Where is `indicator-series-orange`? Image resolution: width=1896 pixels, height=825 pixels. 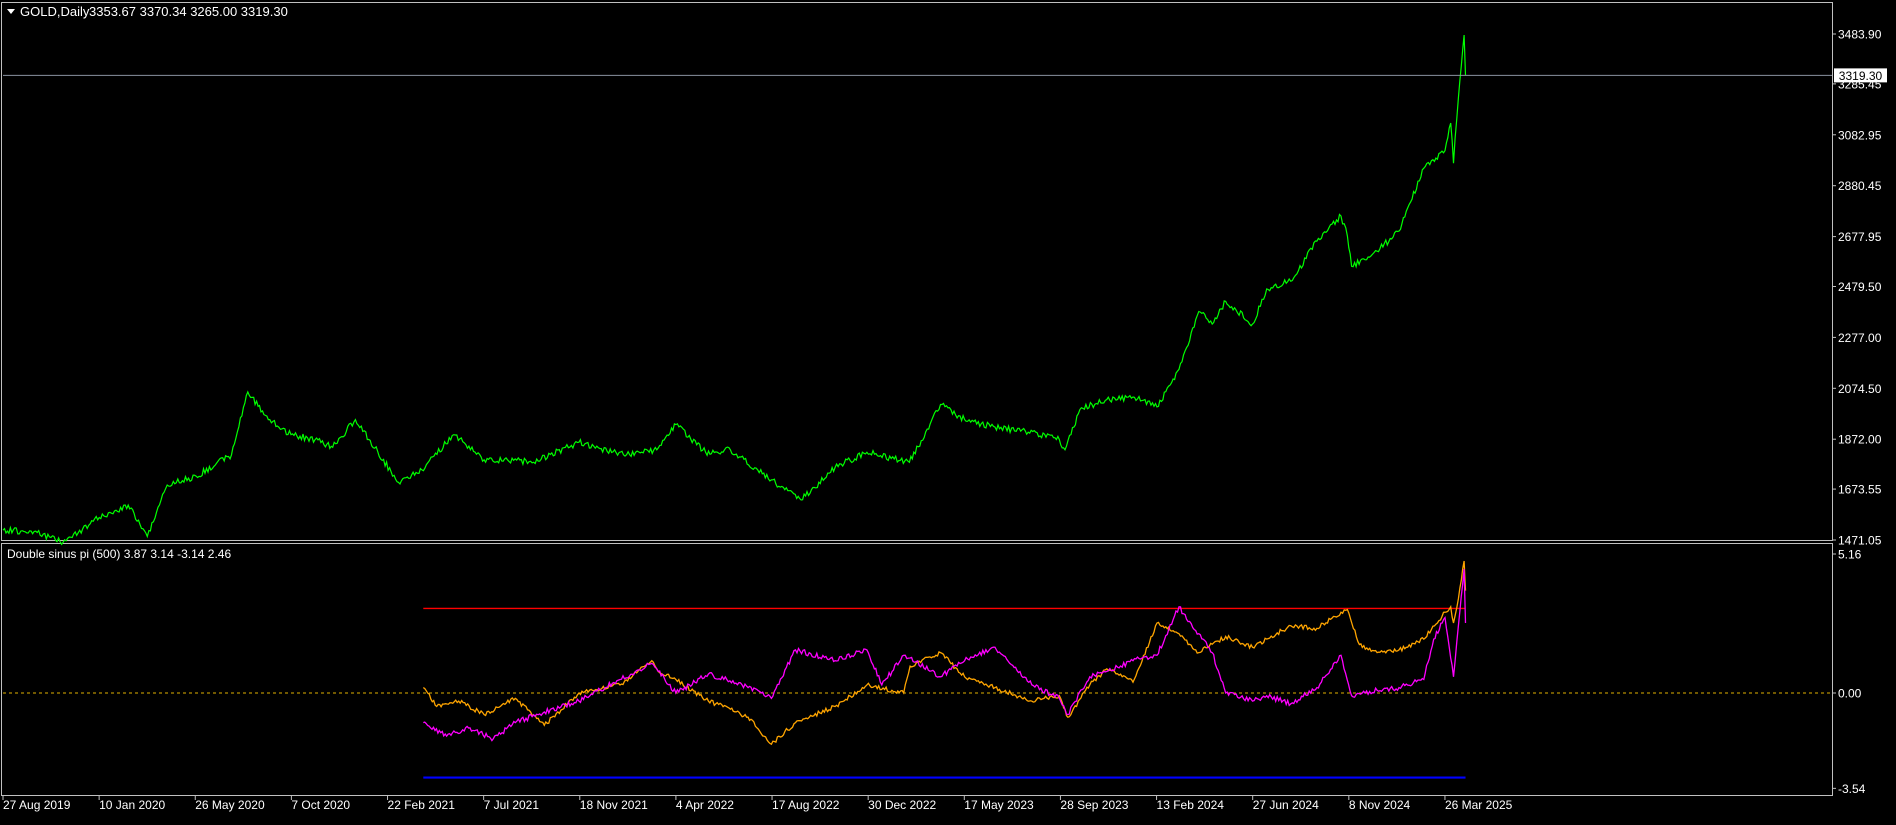 indicator-series-orange is located at coordinates (944, 653).